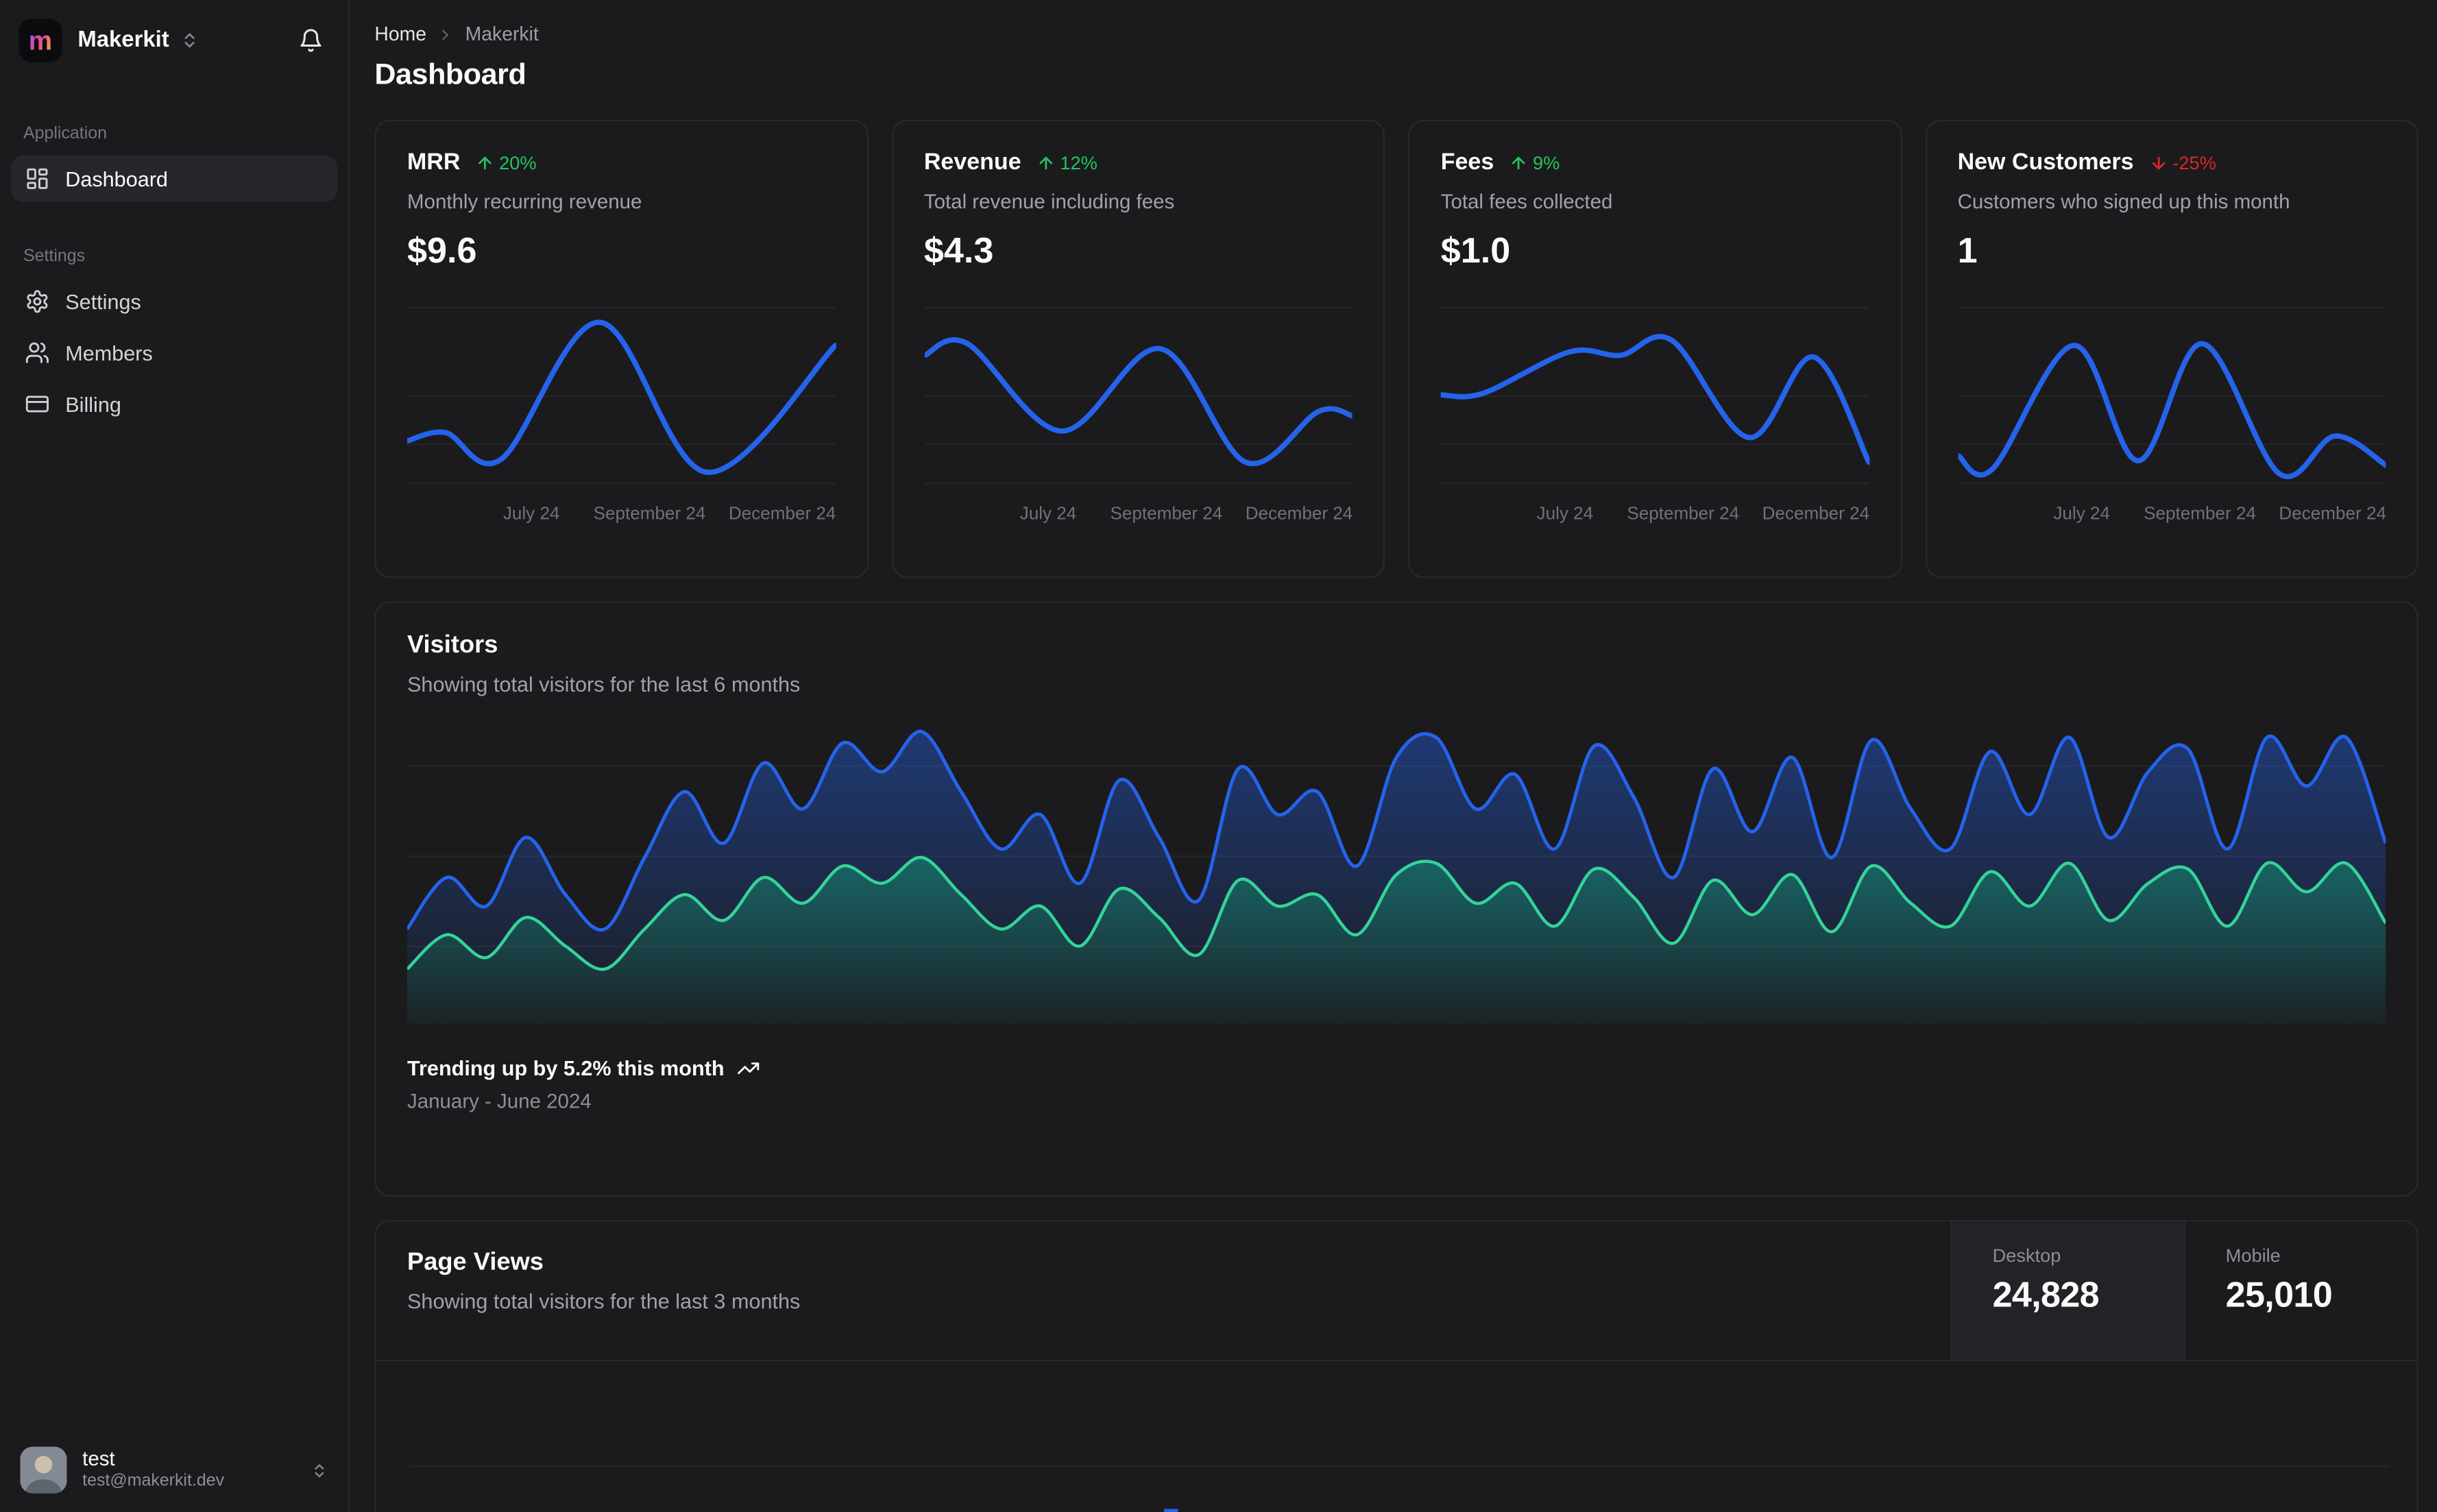 Image resolution: width=2437 pixels, height=1512 pixels. I want to click on sidebar-section-application: Application, so click(65, 134).